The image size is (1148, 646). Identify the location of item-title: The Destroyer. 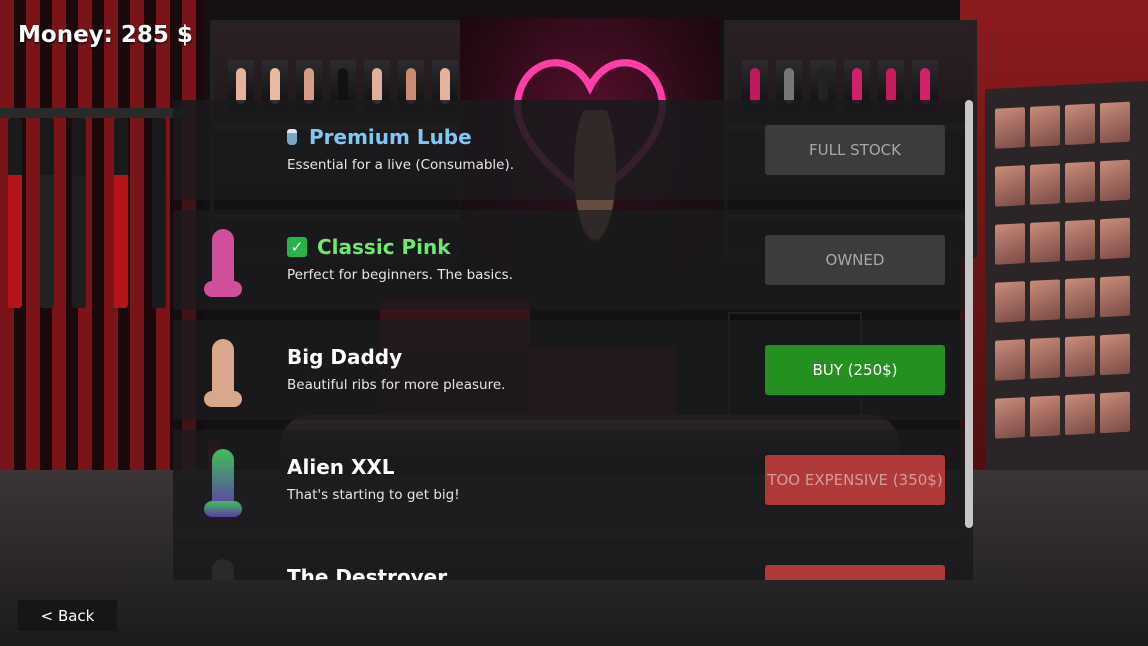
(367, 572).